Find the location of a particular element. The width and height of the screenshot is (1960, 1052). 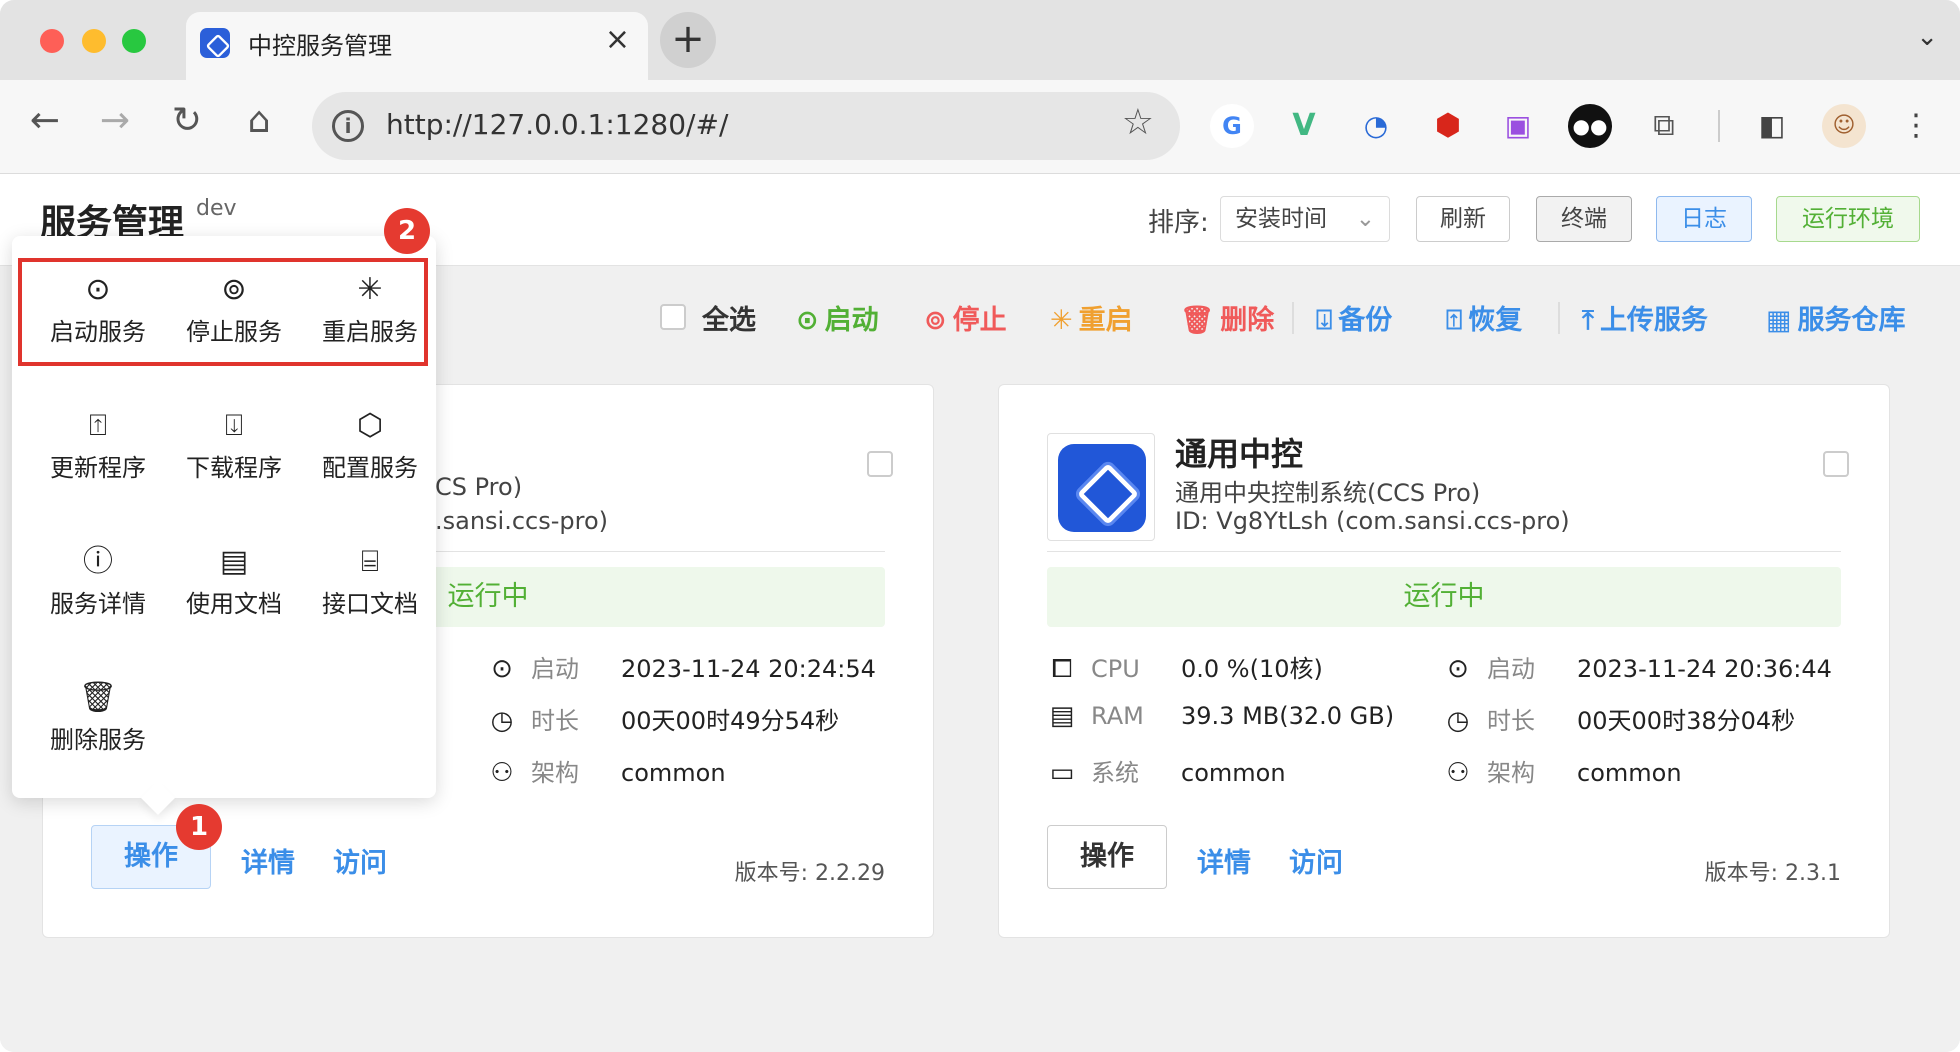

toolbar-divider is located at coordinates (1719, 126).